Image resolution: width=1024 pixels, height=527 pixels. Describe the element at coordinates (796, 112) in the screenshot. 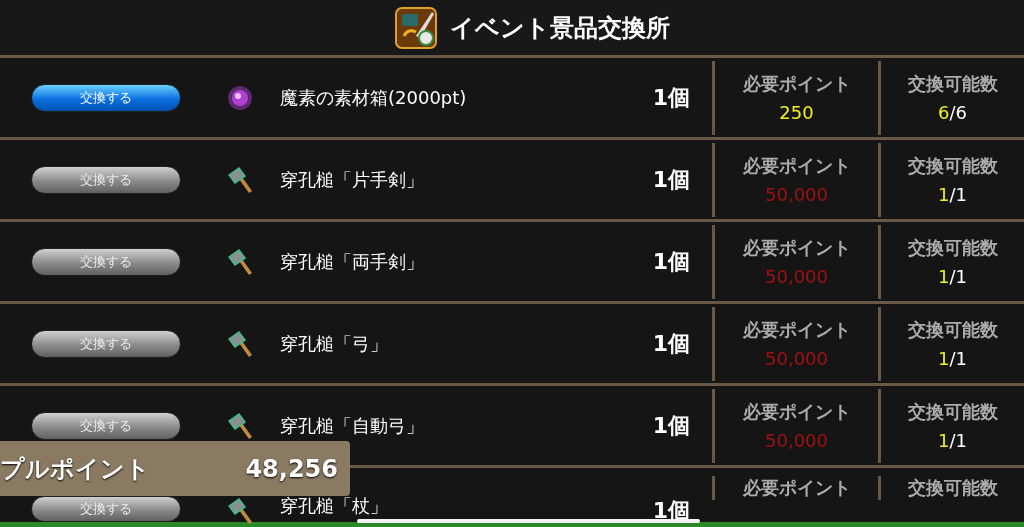

I see `required-points: 250` at that location.